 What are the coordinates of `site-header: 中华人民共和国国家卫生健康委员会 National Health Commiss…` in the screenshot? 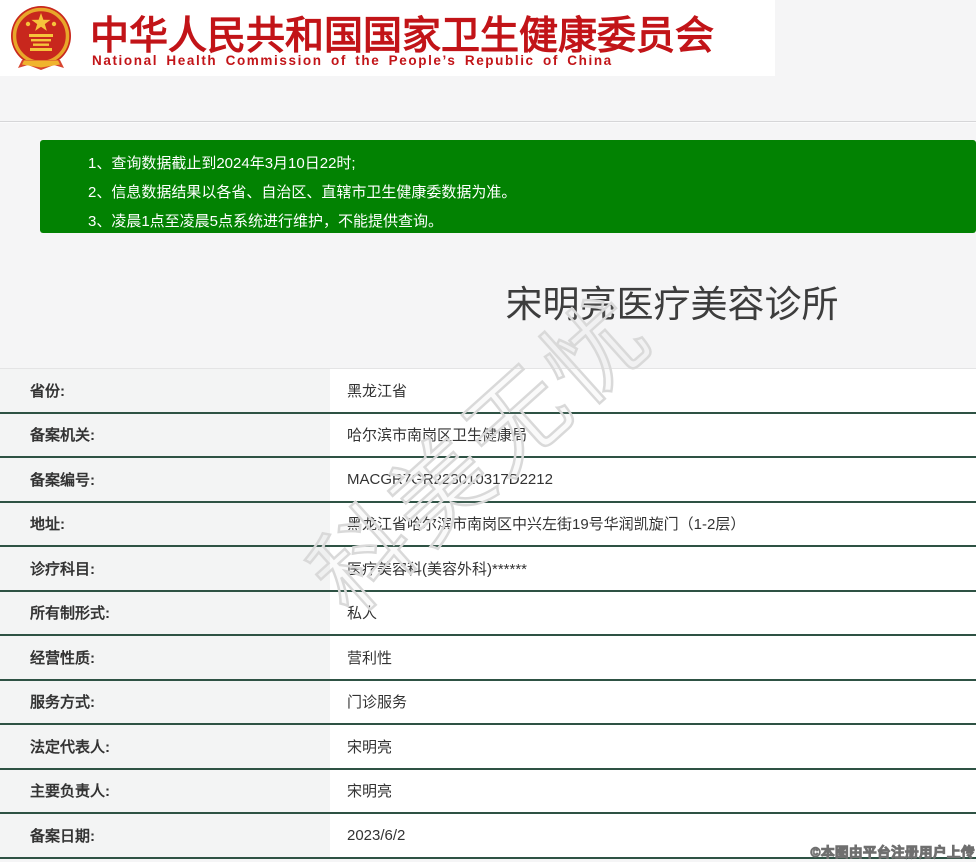 It's located at (387, 38).